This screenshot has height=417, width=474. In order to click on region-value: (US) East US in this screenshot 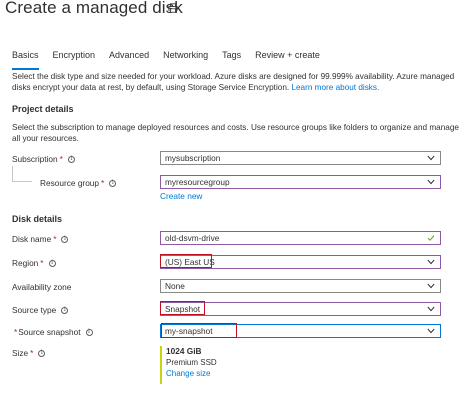, I will do `click(190, 262)`.